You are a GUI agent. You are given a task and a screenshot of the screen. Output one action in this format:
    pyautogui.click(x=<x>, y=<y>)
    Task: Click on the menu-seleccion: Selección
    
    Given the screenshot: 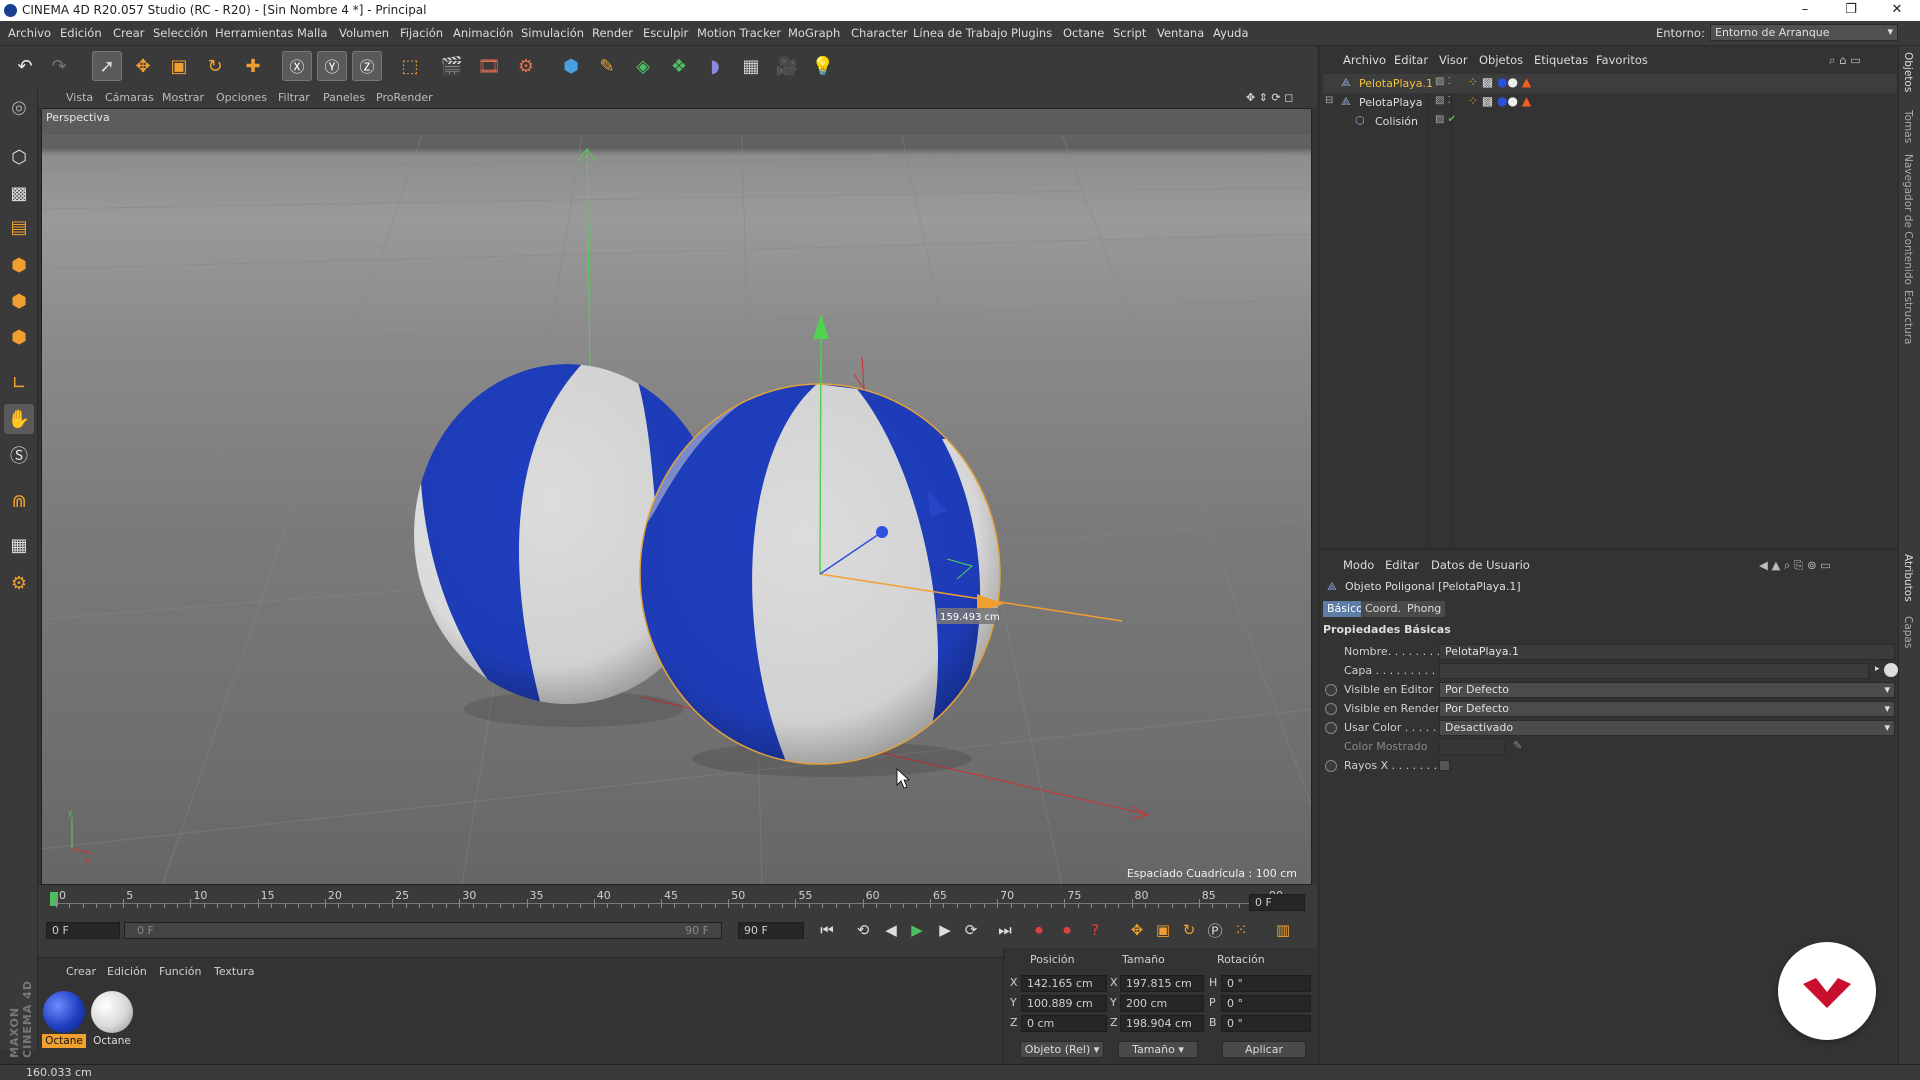 What is the action you would take?
    pyautogui.click(x=180, y=33)
    